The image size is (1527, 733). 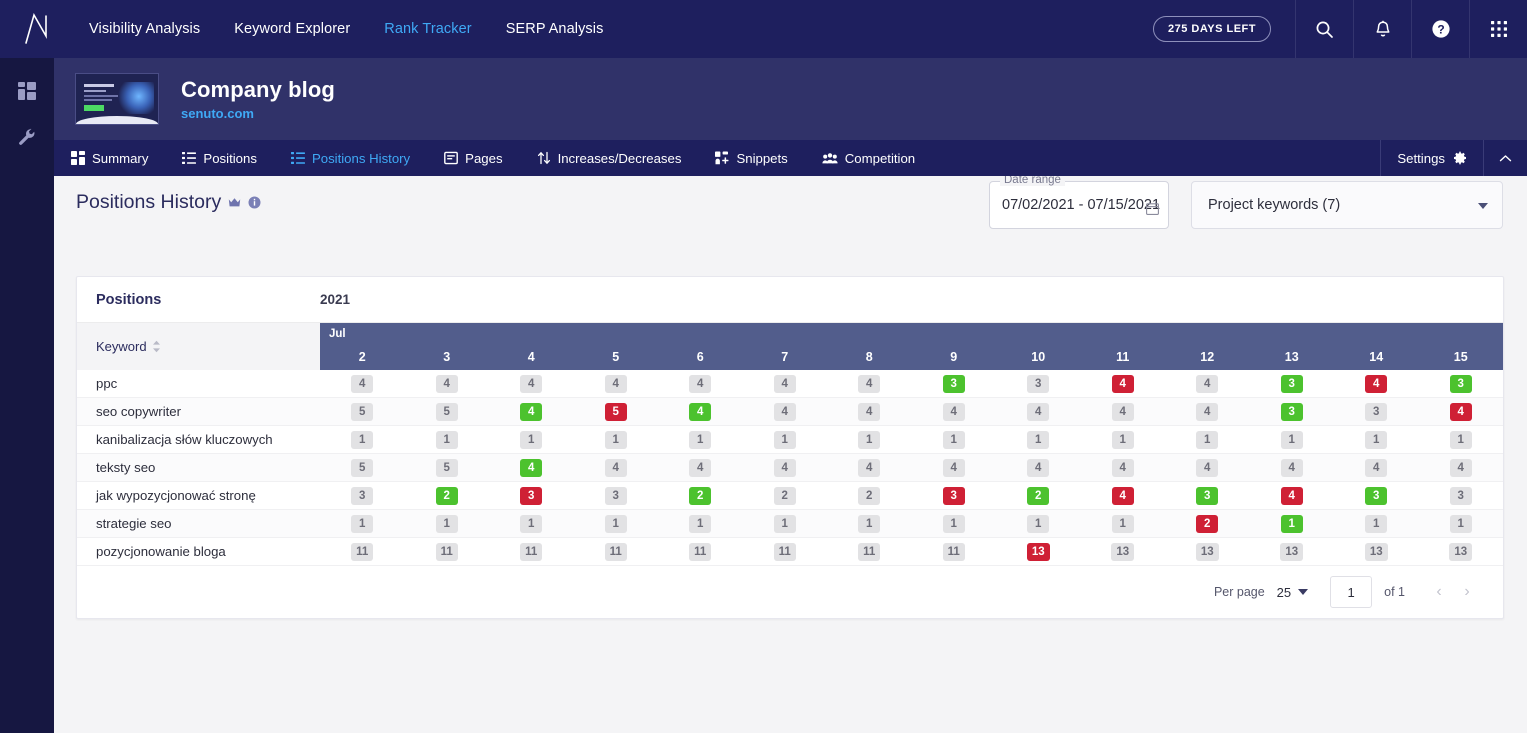 I want to click on nav-link-serp-analysis: SERP Analysis, so click(x=555, y=29).